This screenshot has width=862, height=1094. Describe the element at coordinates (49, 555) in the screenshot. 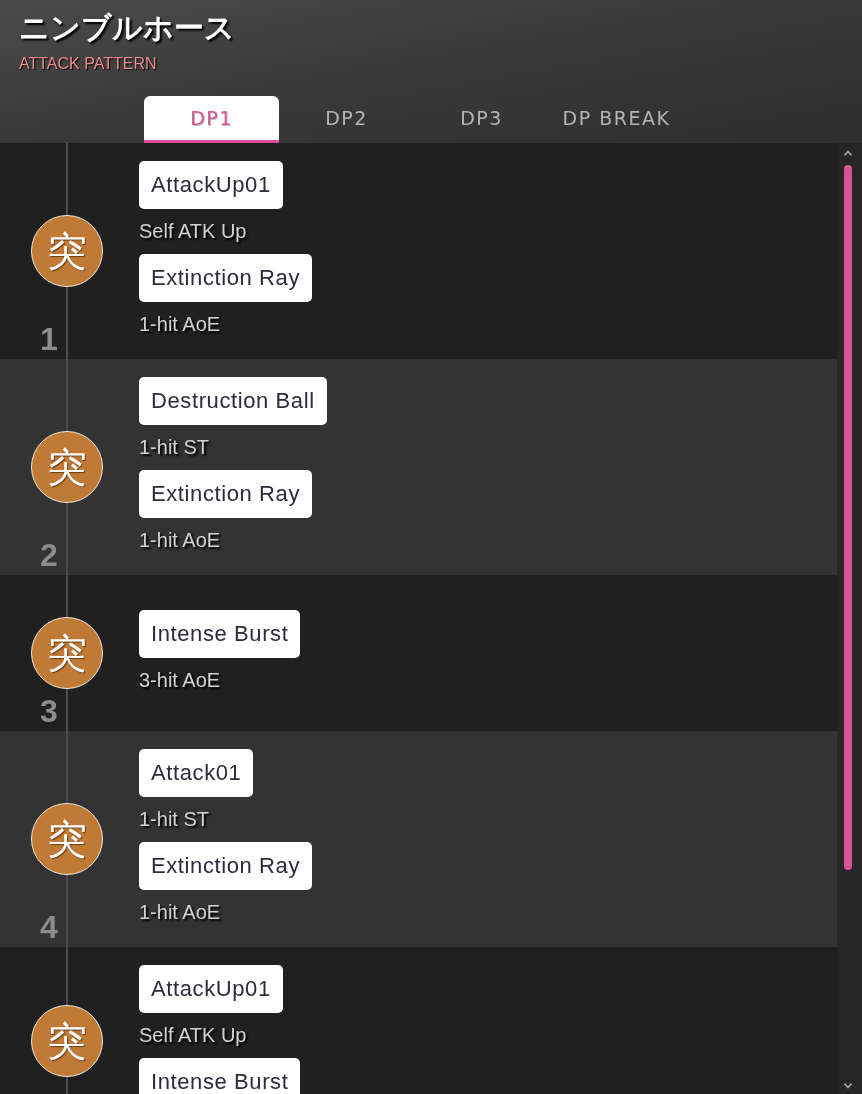

I see `turn-number: 2` at that location.